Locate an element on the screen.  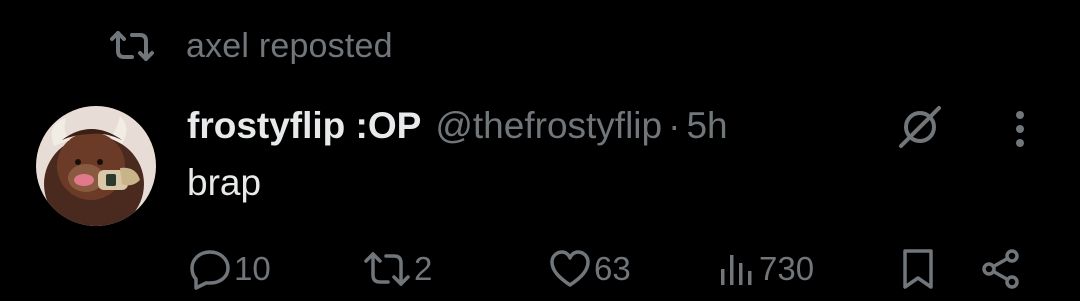
repost-button: 2 is located at coordinates (397, 269).